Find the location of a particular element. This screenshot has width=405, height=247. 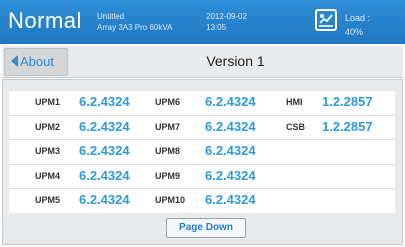

version-label: UPM5 is located at coordinates (48, 200).